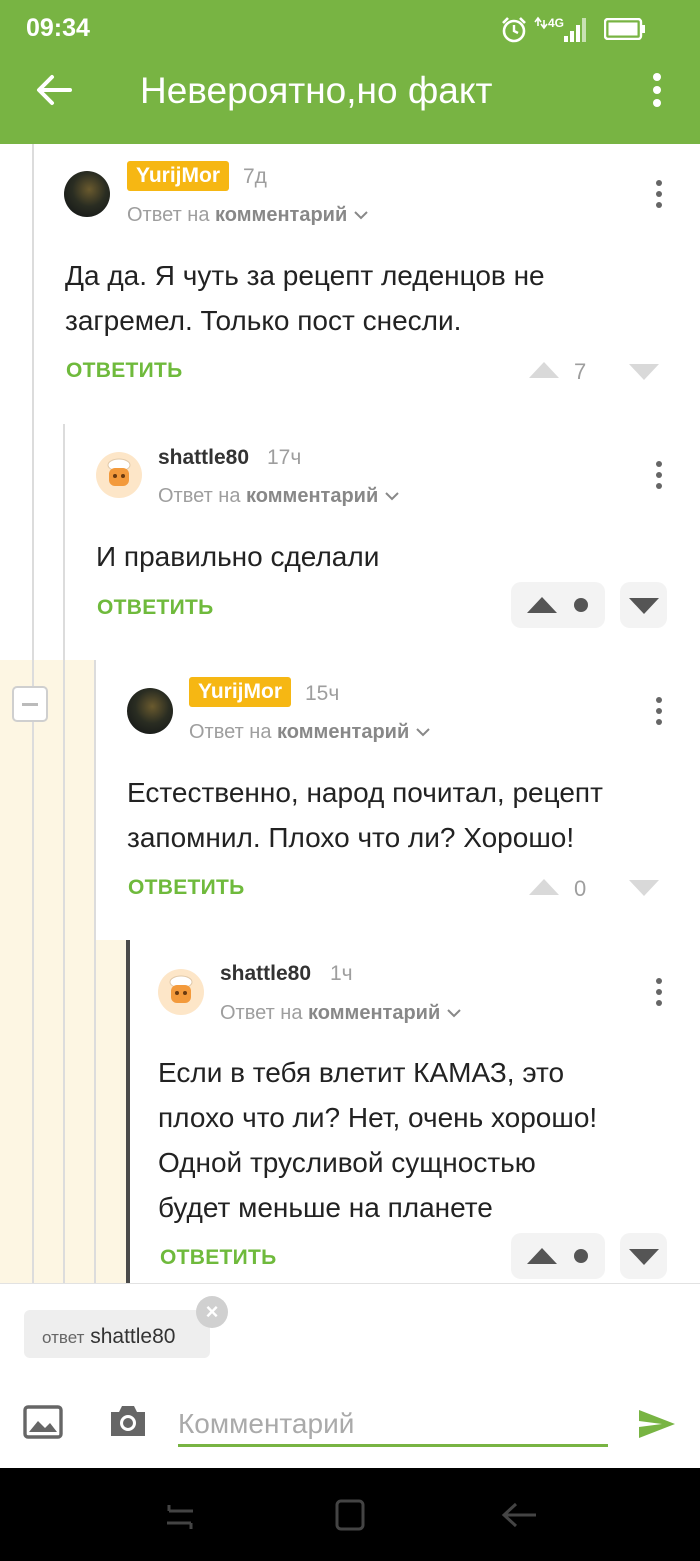 The height and width of the screenshot is (1561, 700). Describe the element at coordinates (212, 1312) in the screenshot. I see `close-icon: ×` at that location.